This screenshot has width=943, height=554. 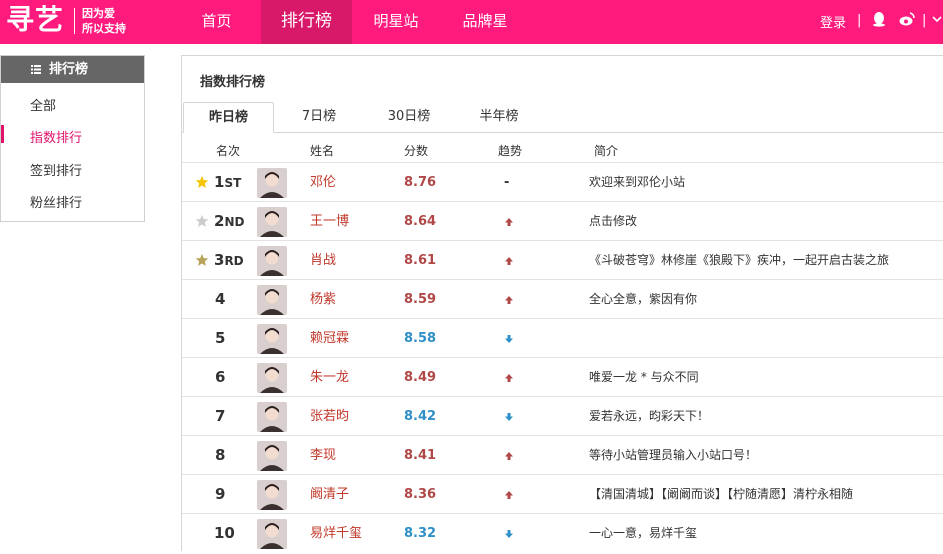 What do you see at coordinates (420, 182) in the screenshot?
I see `score-value: 8.76` at bounding box center [420, 182].